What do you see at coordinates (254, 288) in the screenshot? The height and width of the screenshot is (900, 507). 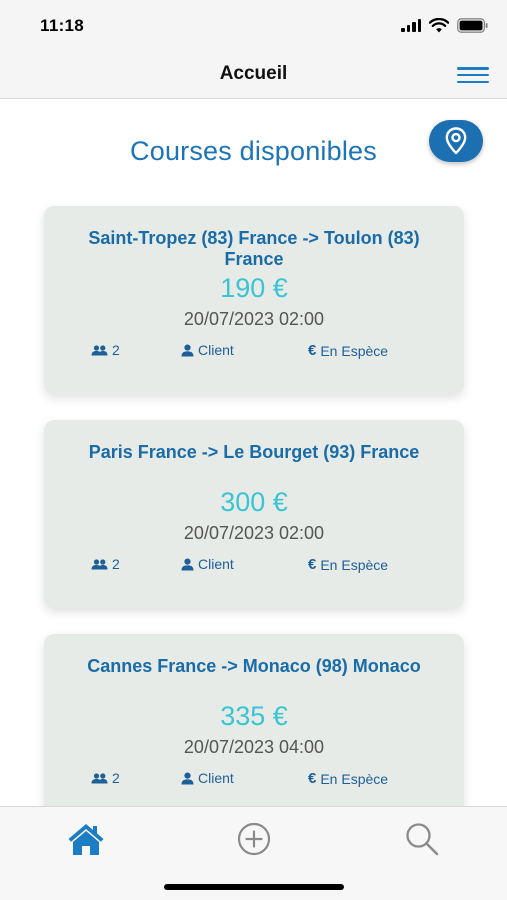 I see `course-price: 190 €` at bounding box center [254, 288].